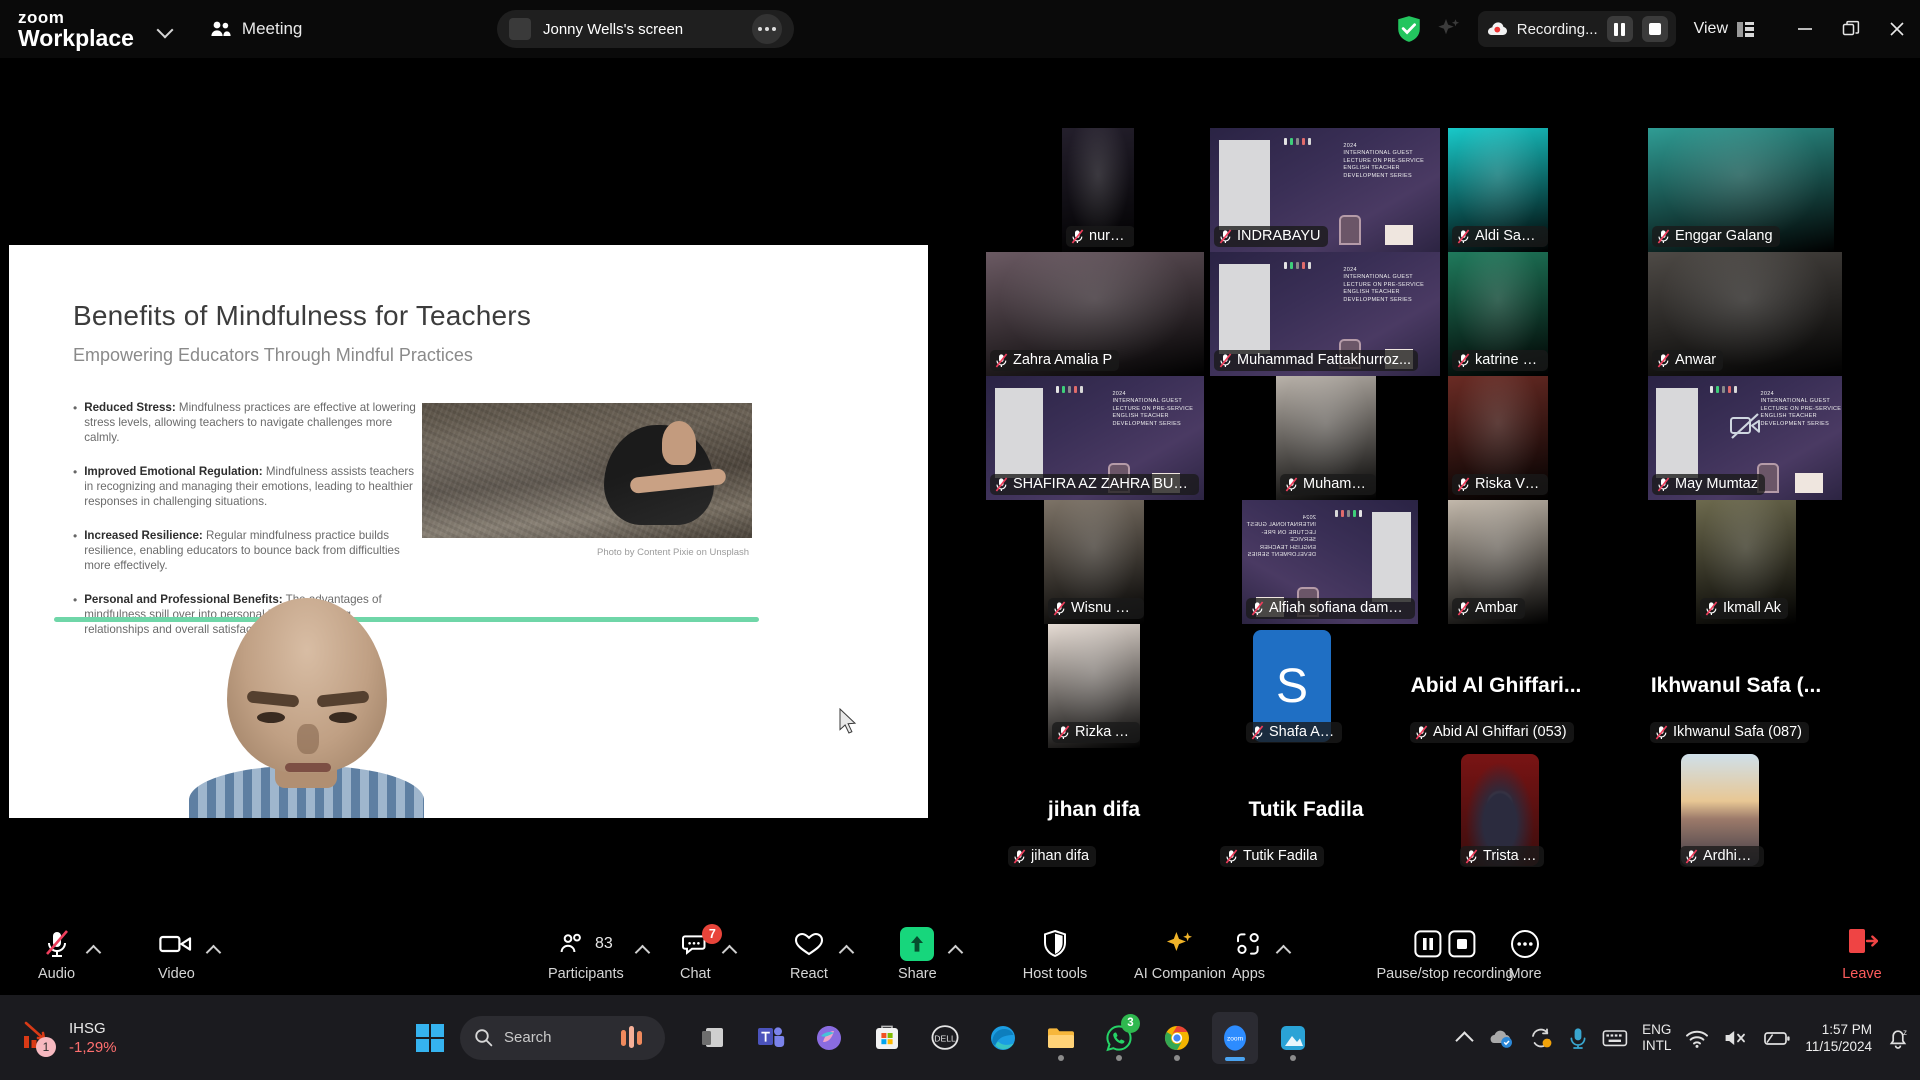 This screenshot has height=1080, width=1920. I want to click on windows-update-icon, so click(1541, 1038).